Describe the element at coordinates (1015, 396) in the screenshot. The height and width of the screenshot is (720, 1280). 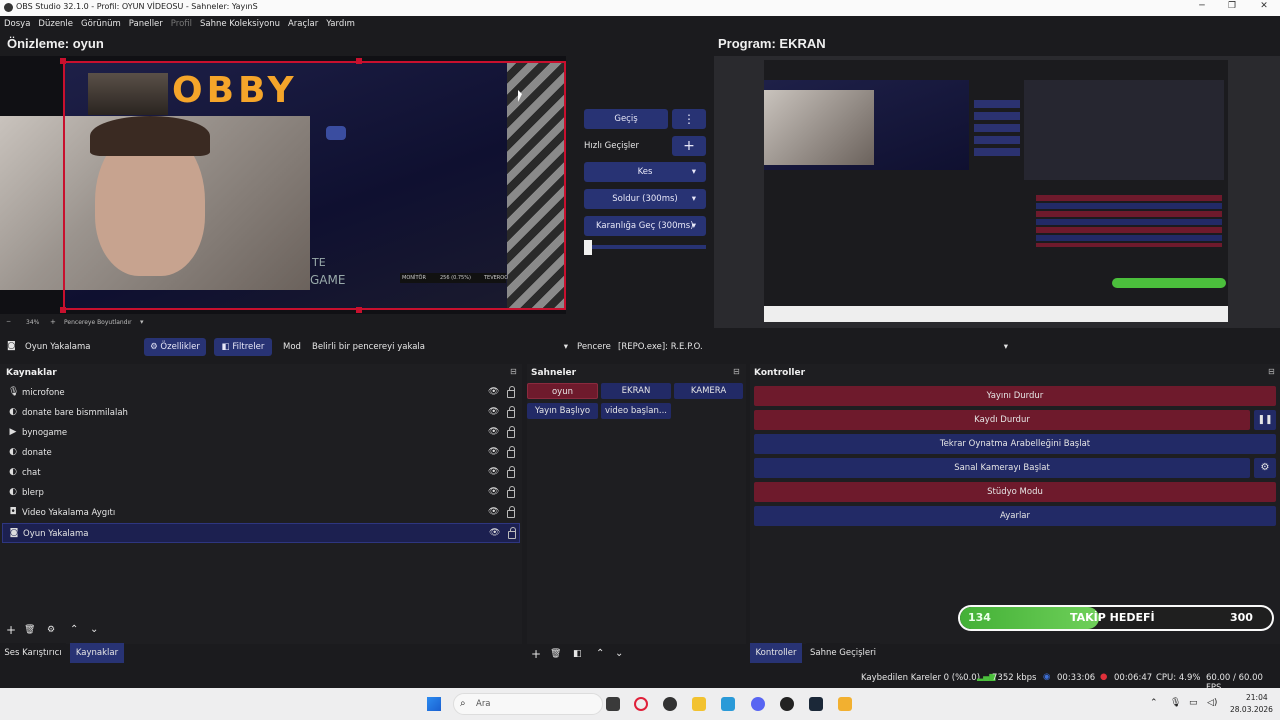
I see `stop-stream-button: Yayını Durdur` at that location.